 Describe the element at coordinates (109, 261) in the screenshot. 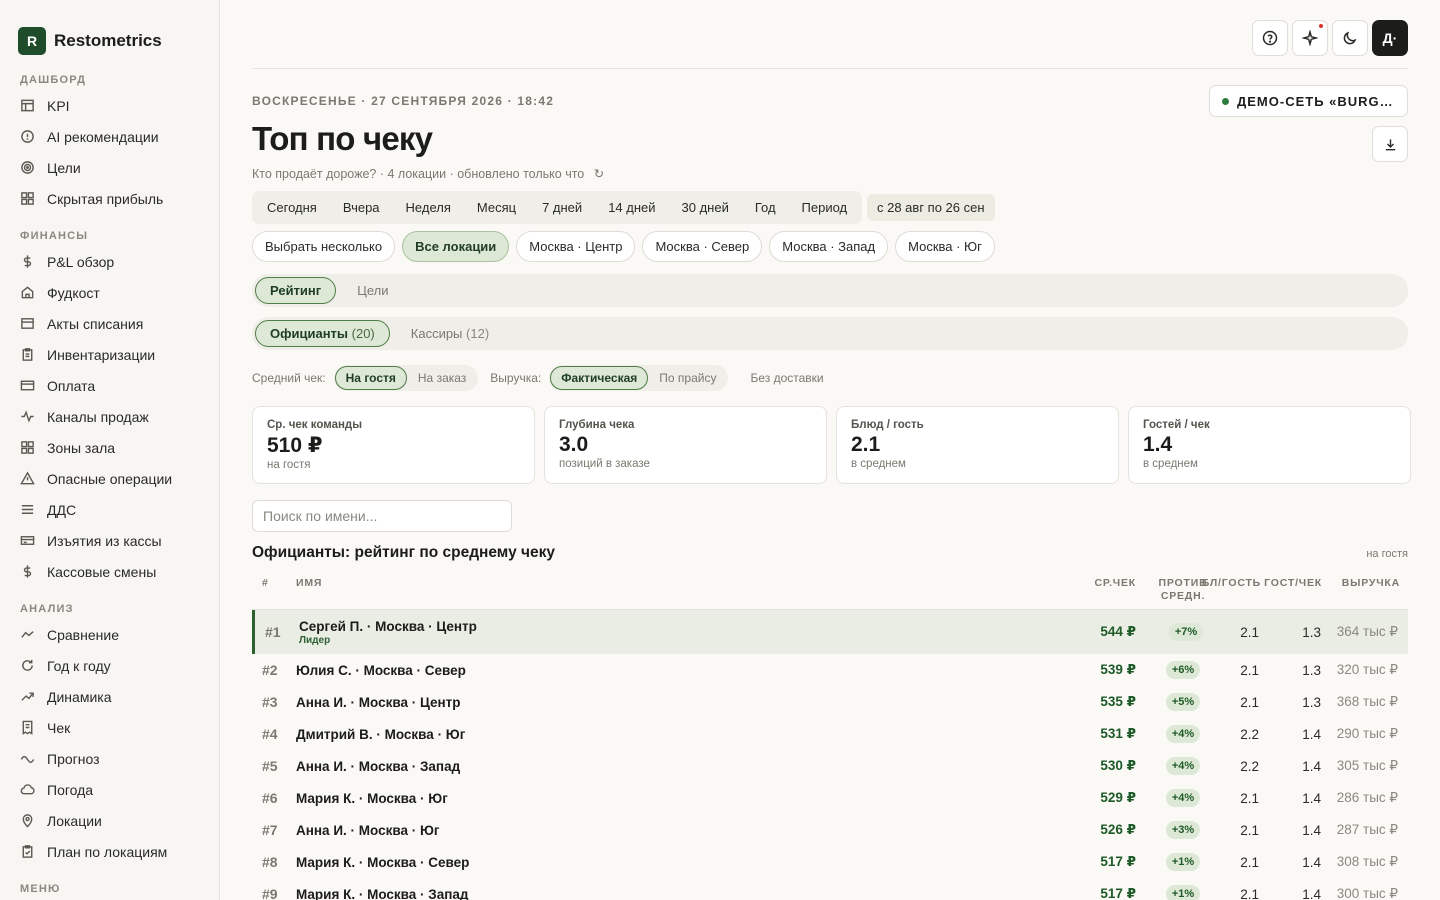

I see `sidebar-item: P&L обзор` at that location.